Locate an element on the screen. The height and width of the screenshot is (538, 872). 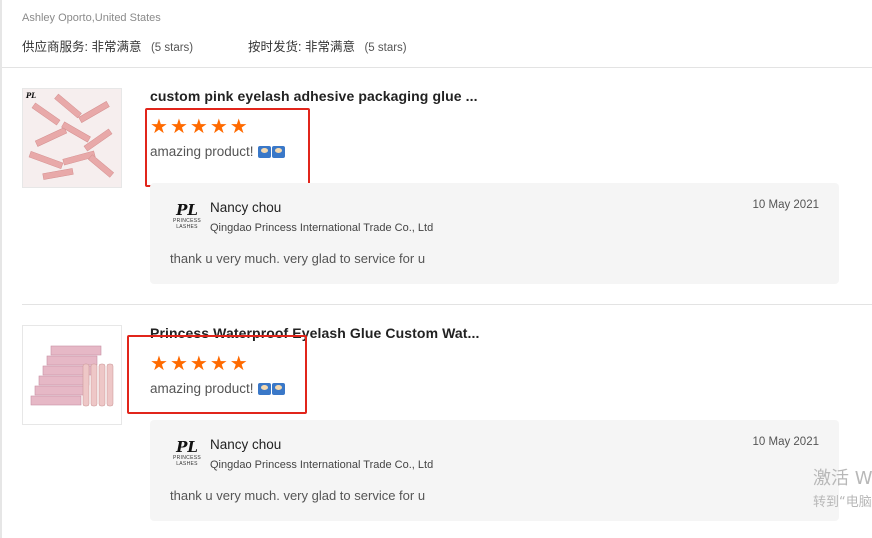
pink-glue-tubes-image: PL is located at coordinates (72, 138).